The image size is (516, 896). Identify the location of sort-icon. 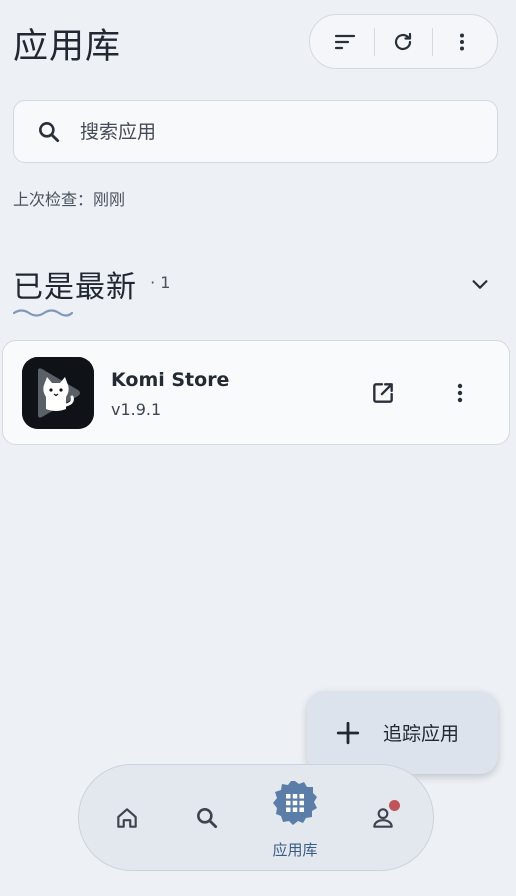
(345, 41).